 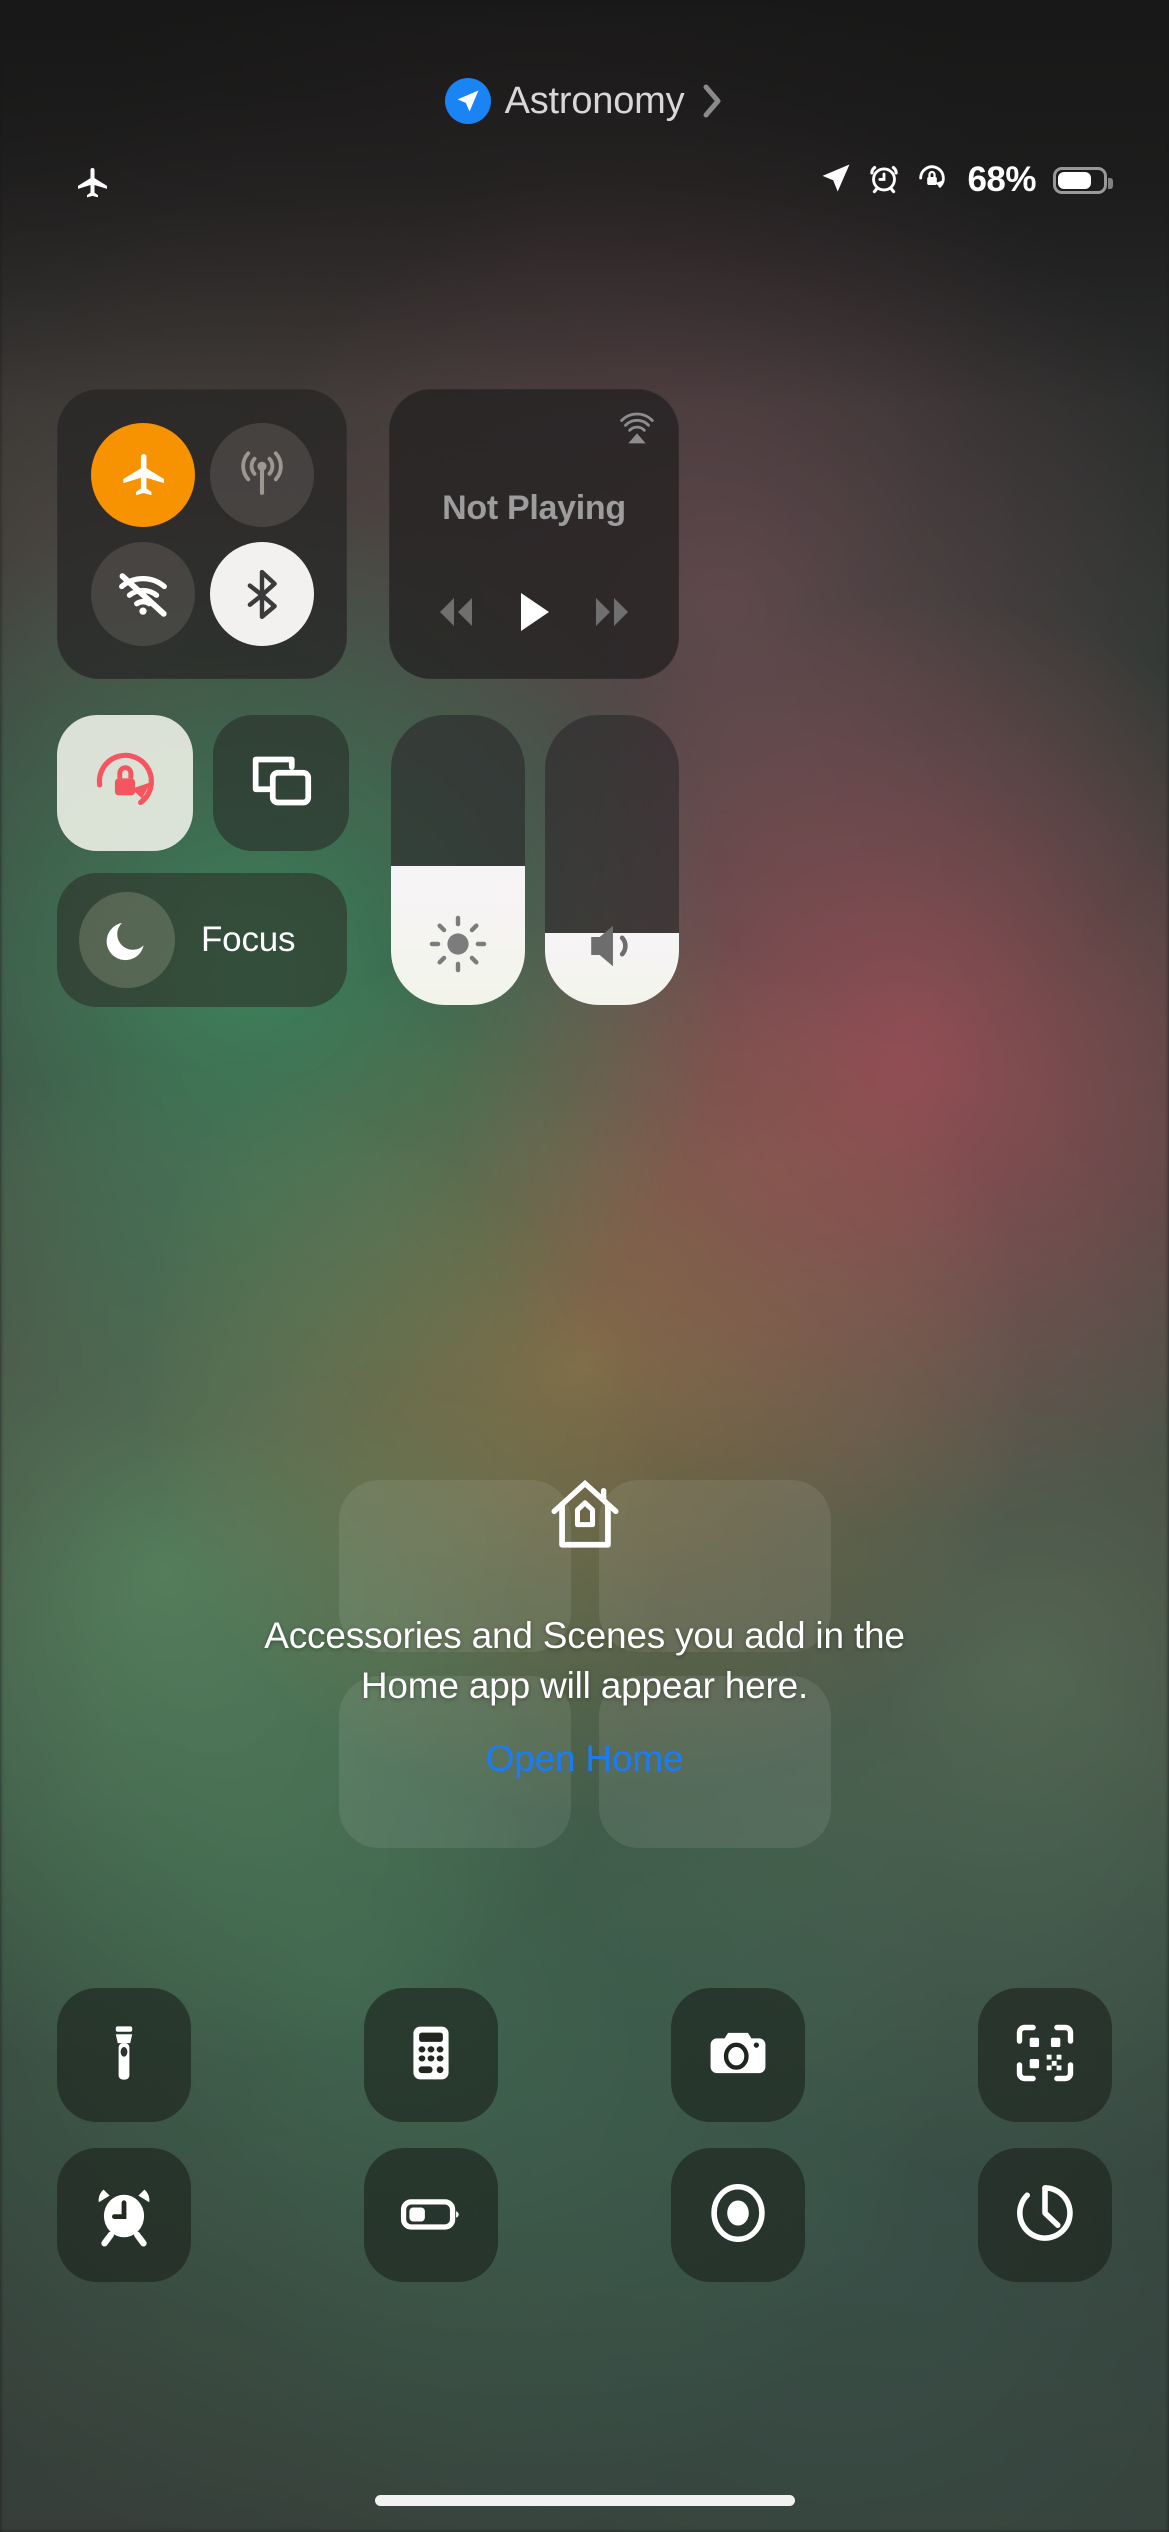 What do you see at coordinates (966, 180) in the screenshot?
I see `status-indicators: 68%` at bounding box center [966, 180].